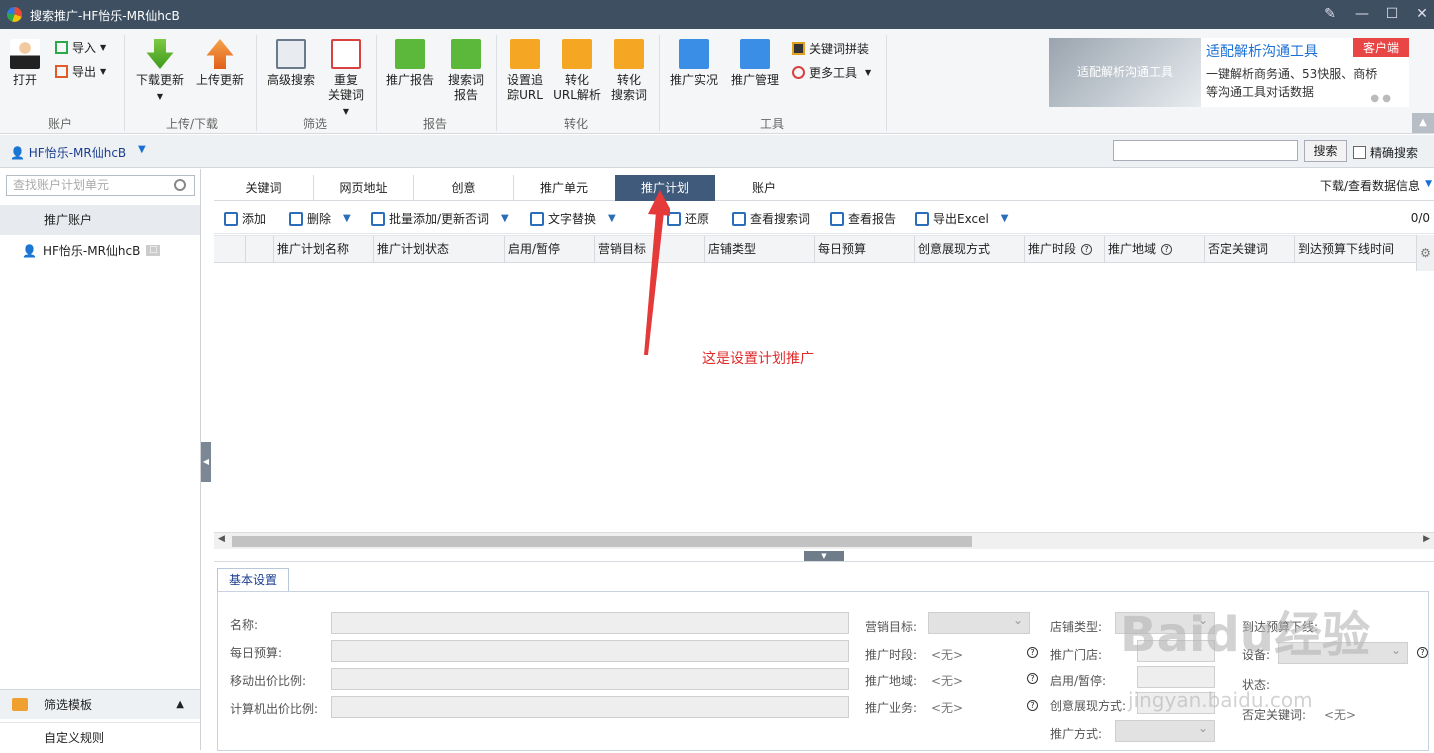  I want to click on filter-template-panel: 筛选模板 ▲, so click(100, 704).